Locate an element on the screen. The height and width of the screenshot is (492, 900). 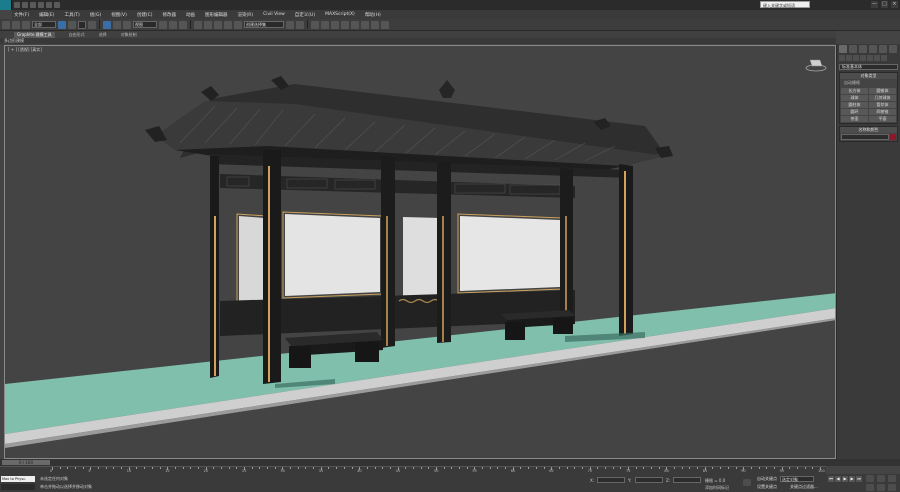
object-name-input is located at coordinates (865, 137).